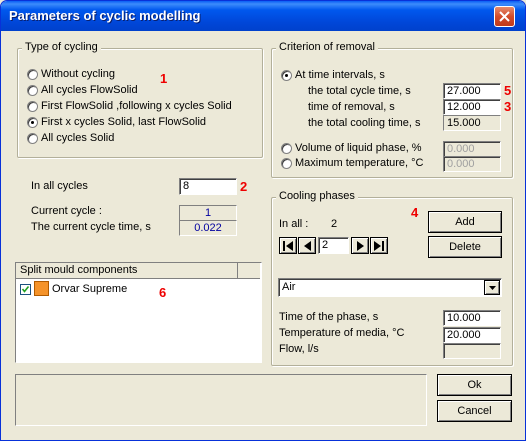 The image size is (526, 441). What do you see at coordinates (333, 245) in the screenshot?
I see `phase-index-input: 2` at bounding box center [333, 245].